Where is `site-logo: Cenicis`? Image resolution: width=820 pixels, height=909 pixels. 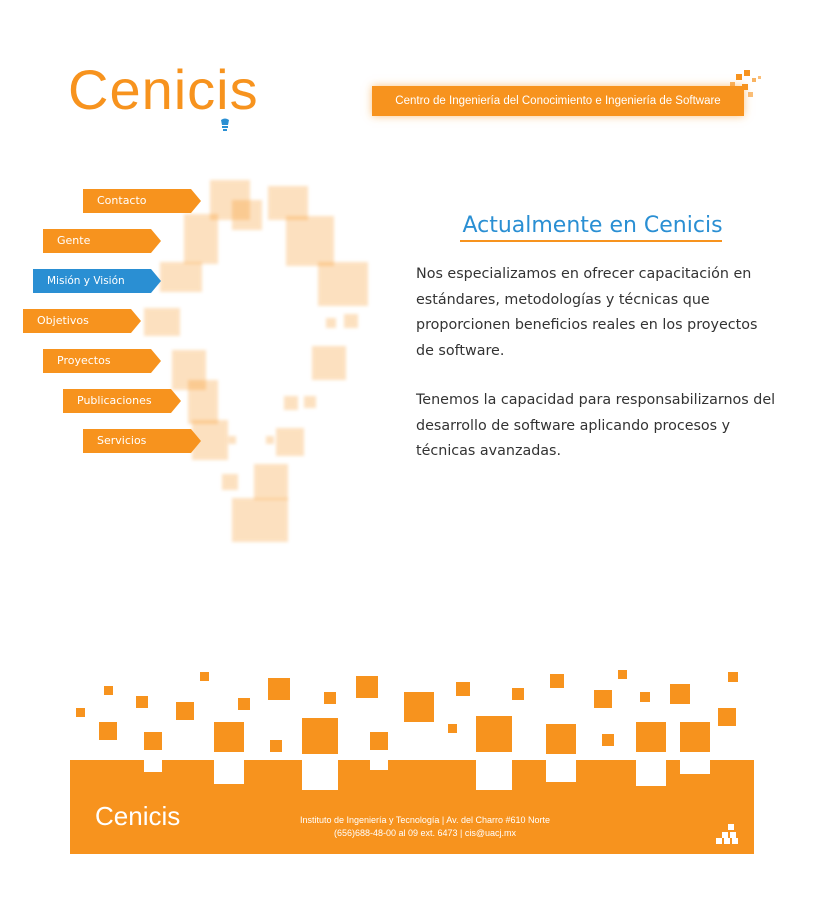 site-logo: Cenicis is located at coordinates (163, 90).